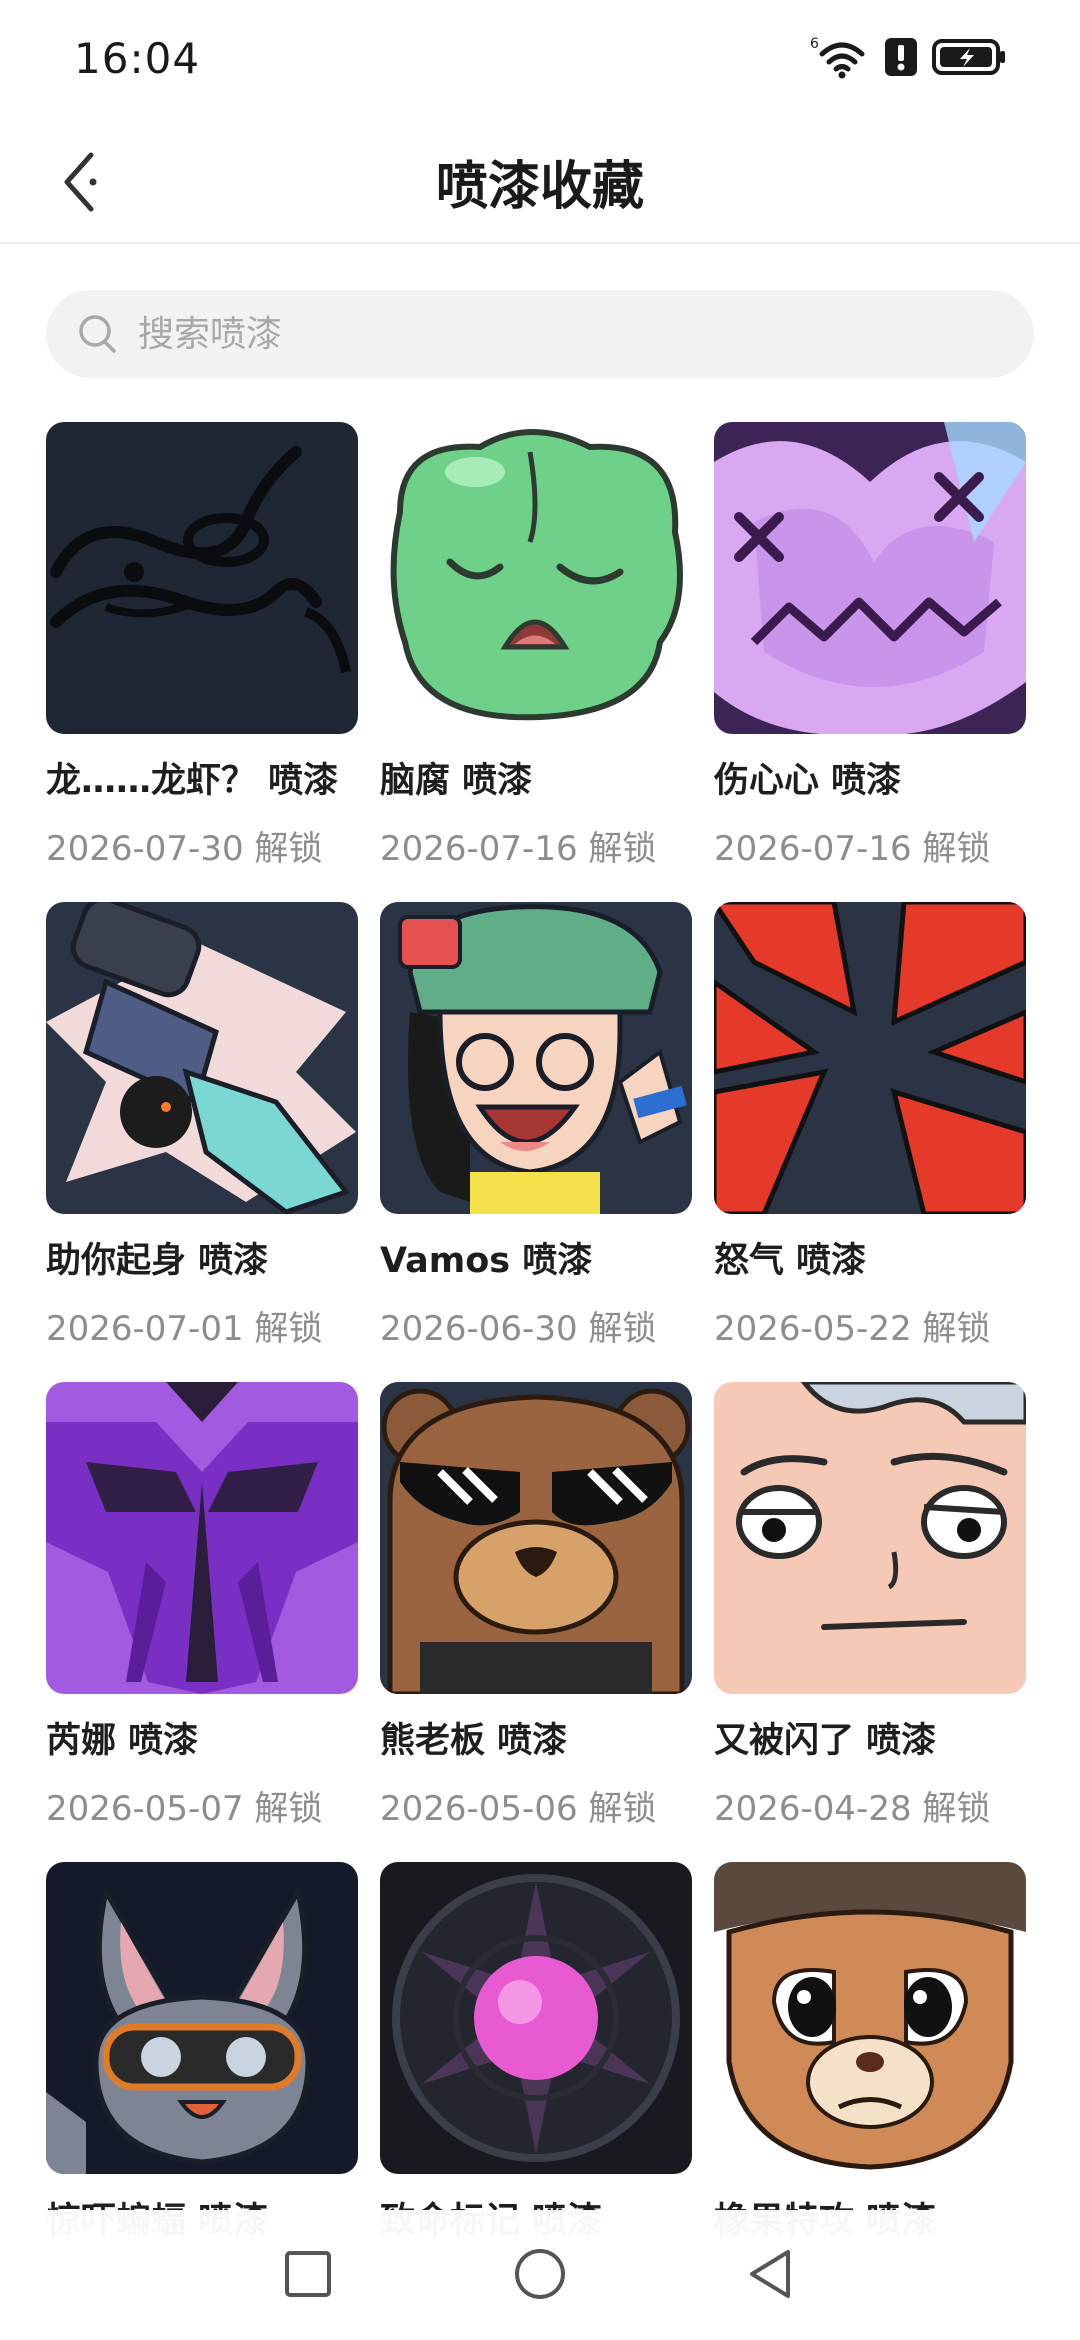 The height and width of the screenshot is (2340, 1080). Describe the element at coordinates (808, 781) in the screenshot. I see `spray-name: 伤心心 喷漆` at that location.